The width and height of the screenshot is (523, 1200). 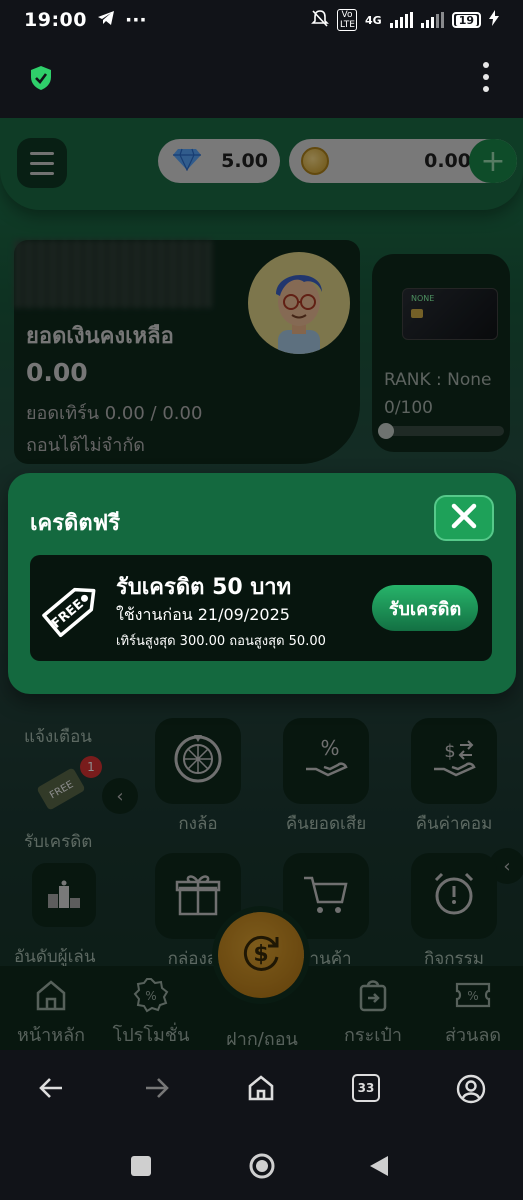 I want to click on forward-arrow-icon, so click(x=156, y=1090).